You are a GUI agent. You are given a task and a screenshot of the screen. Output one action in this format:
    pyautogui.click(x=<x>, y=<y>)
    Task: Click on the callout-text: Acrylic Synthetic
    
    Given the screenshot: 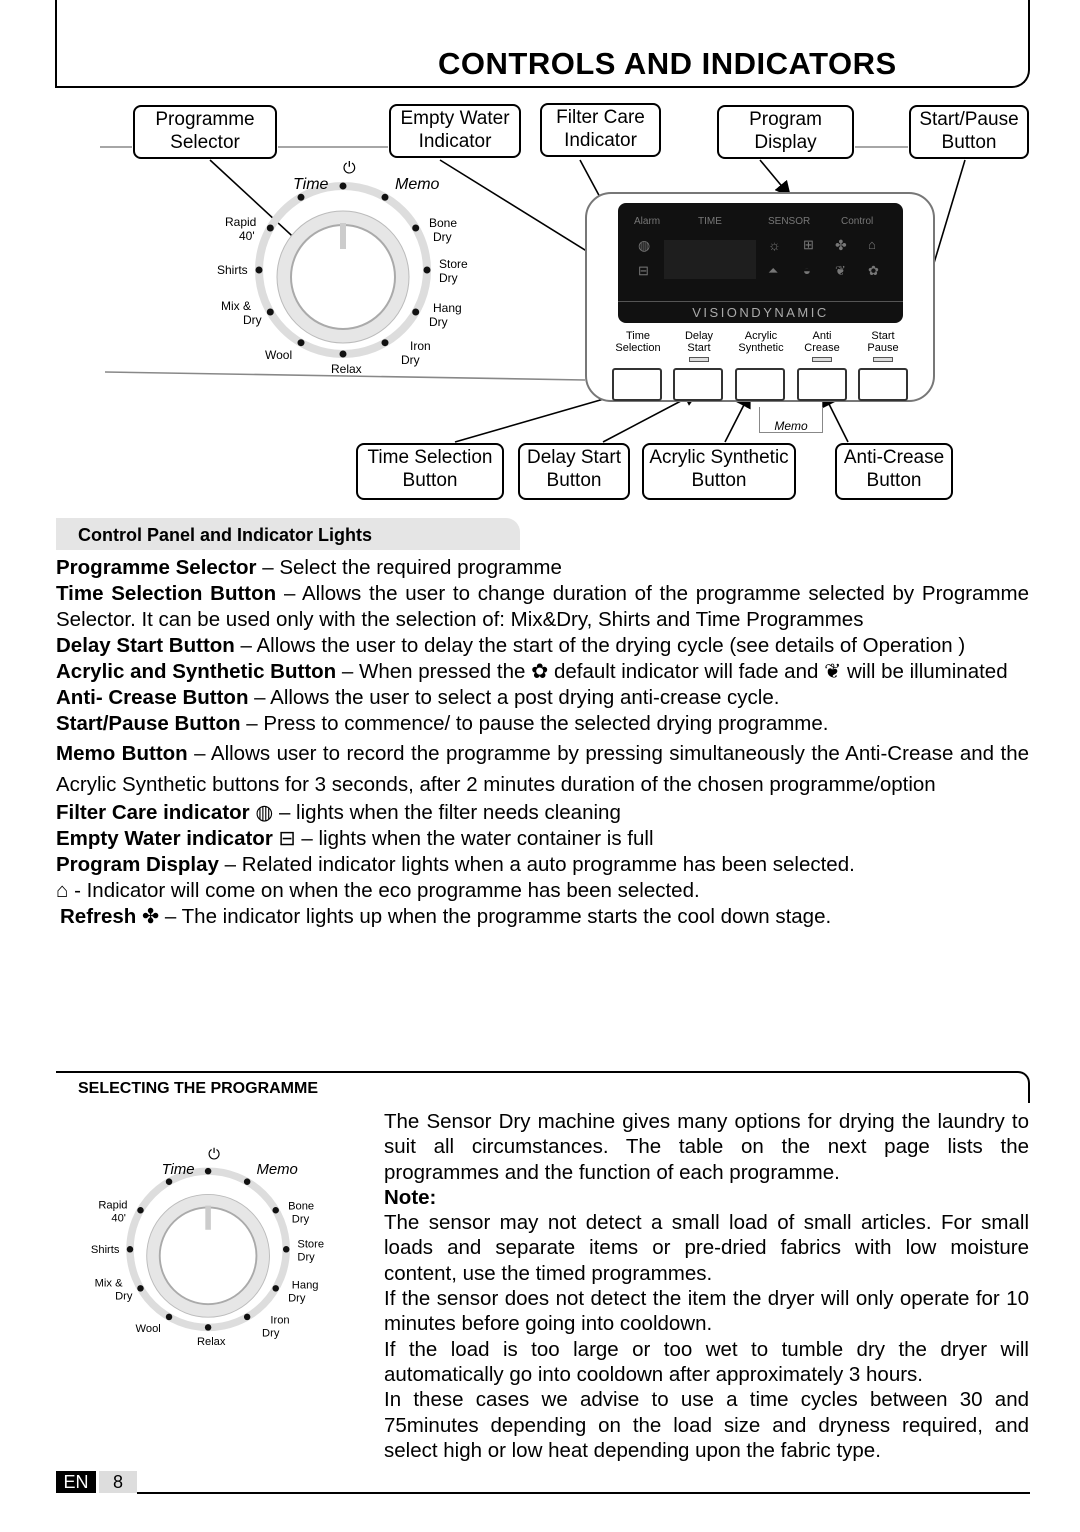 What is the action you would take?
    pyautogui.click(x=719, y=457)
    